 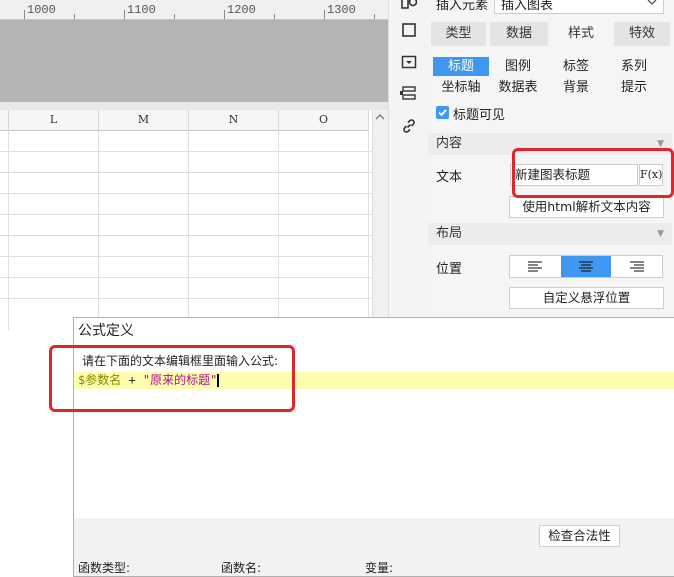 I want to click on subtab-series: 系列, so click(x=634, y=66).